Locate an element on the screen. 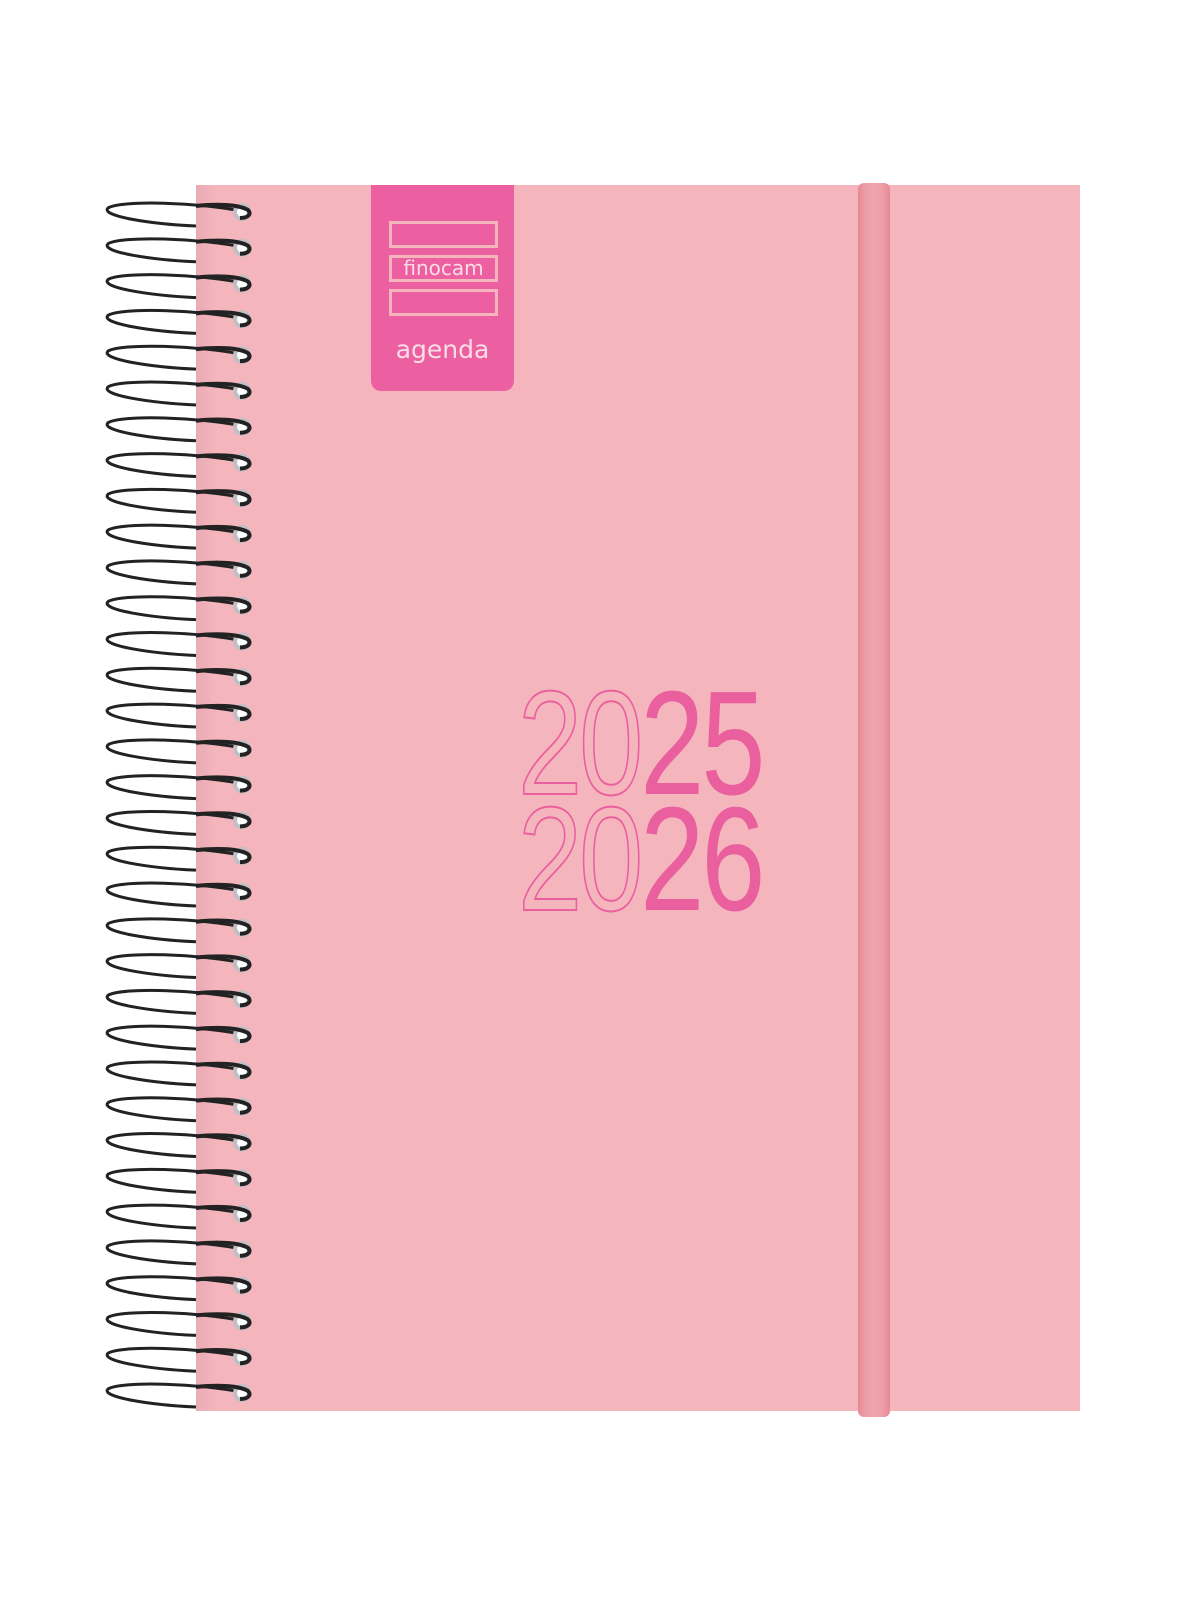  logo-brand-text: finocam is located at coordinates (443, 268).